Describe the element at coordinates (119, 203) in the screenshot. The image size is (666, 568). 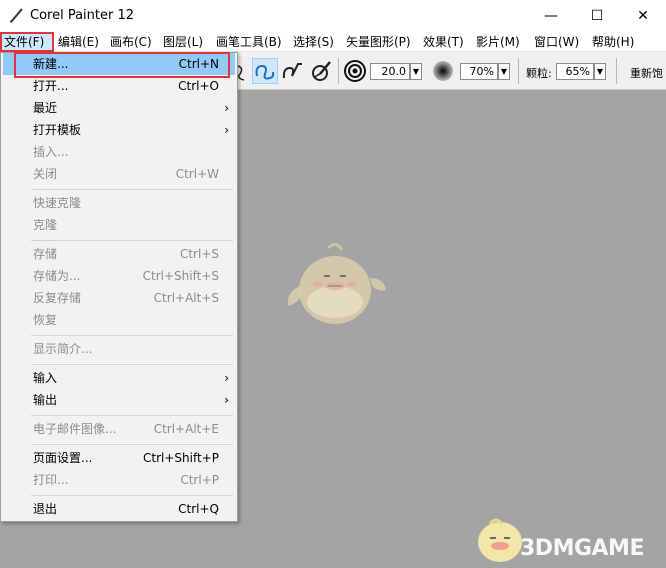
I see `menu-item-quick-clone: 快速克隆` at that location.